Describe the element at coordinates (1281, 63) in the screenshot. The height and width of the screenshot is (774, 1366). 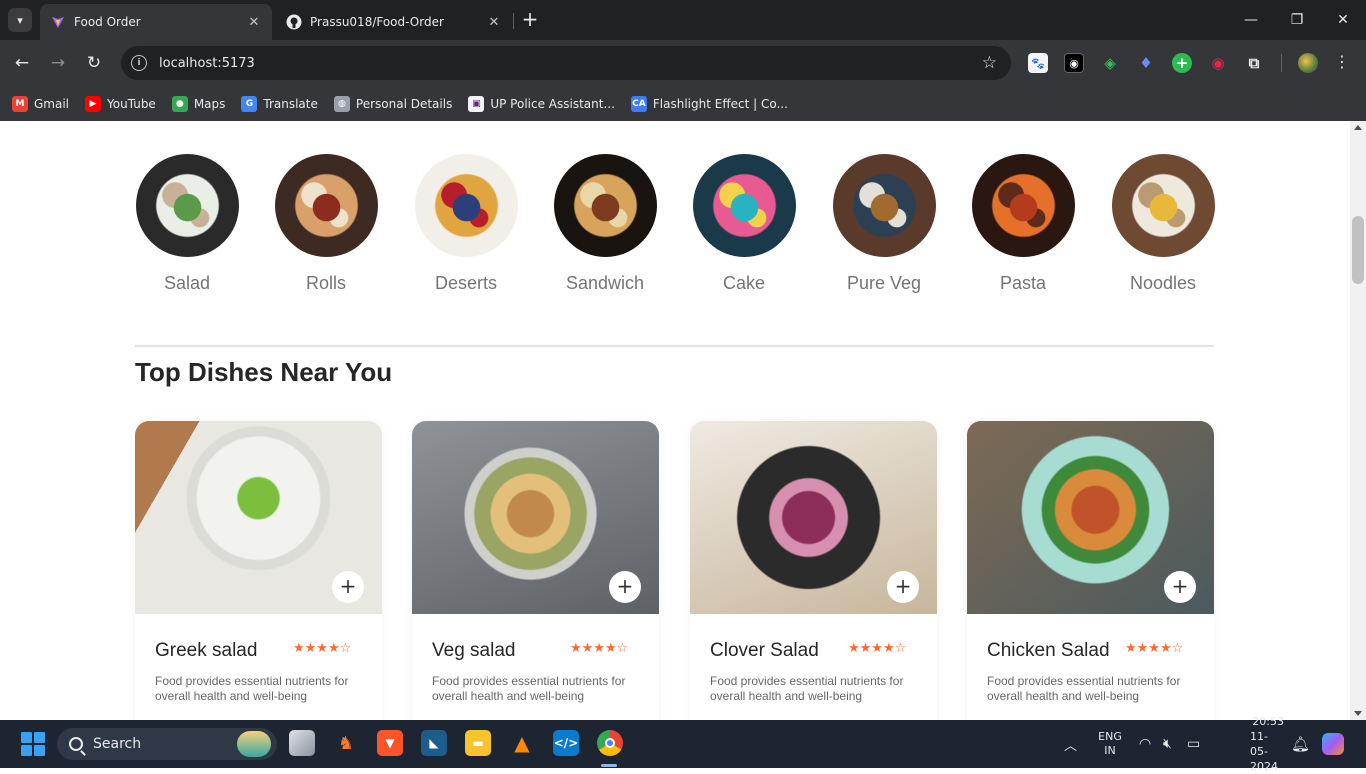
I see `toolbar-separator` at that location.